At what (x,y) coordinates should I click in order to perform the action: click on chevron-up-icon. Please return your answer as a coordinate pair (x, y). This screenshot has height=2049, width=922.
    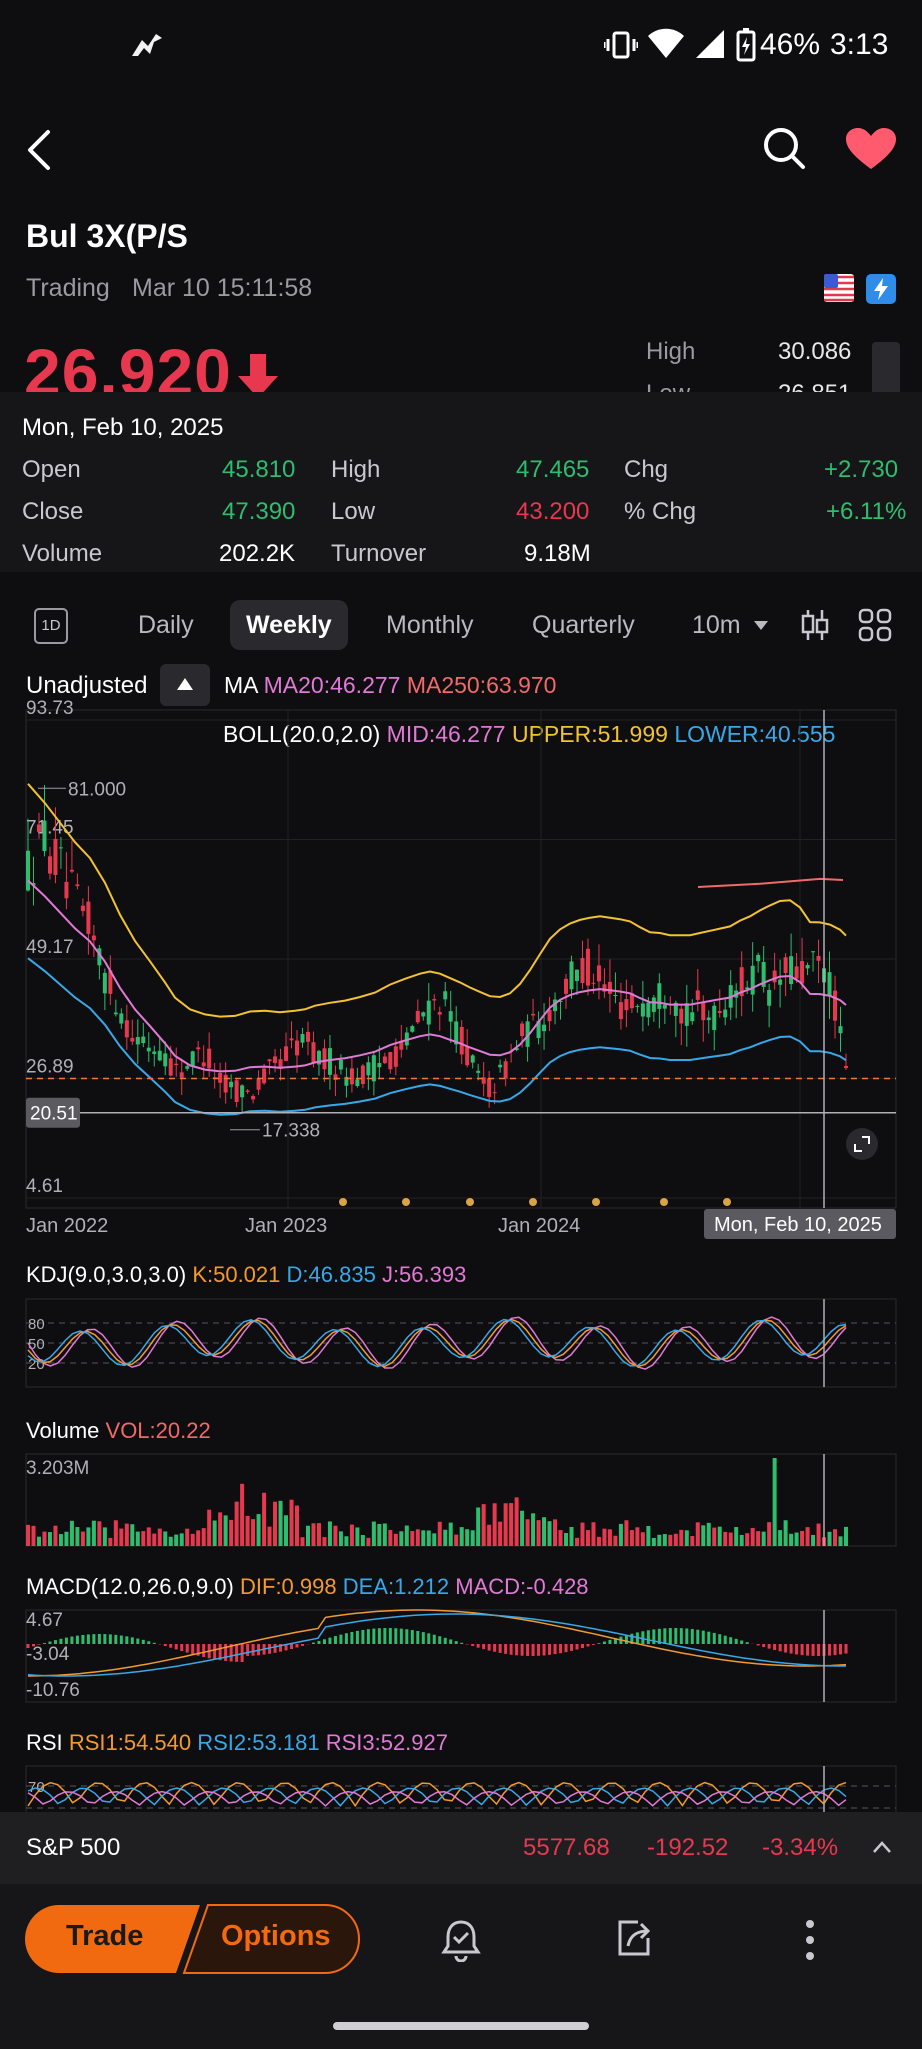
    Looking at the image, I should click on (882, 1847).